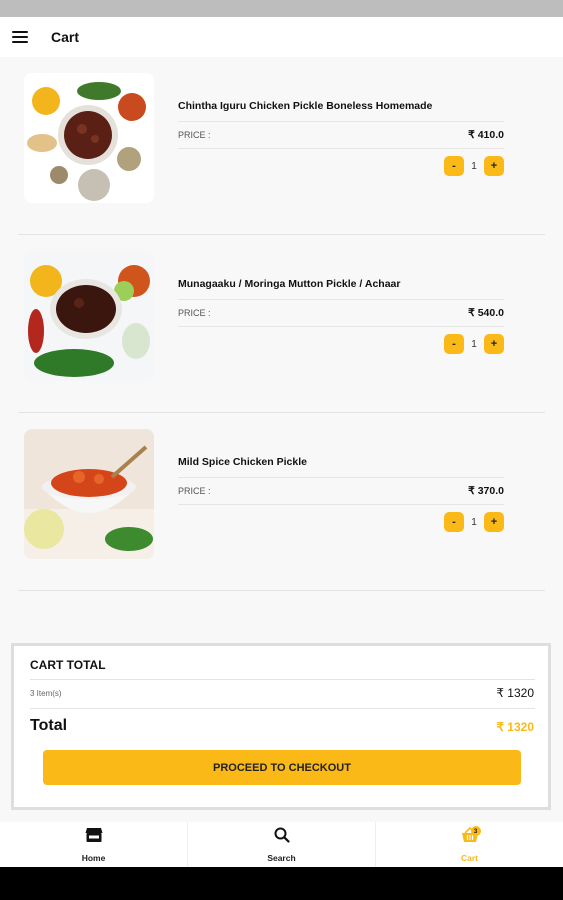  Describe the element at coordinates (93, 857) in the screenshot. I see `nav-label: Home` at that location.